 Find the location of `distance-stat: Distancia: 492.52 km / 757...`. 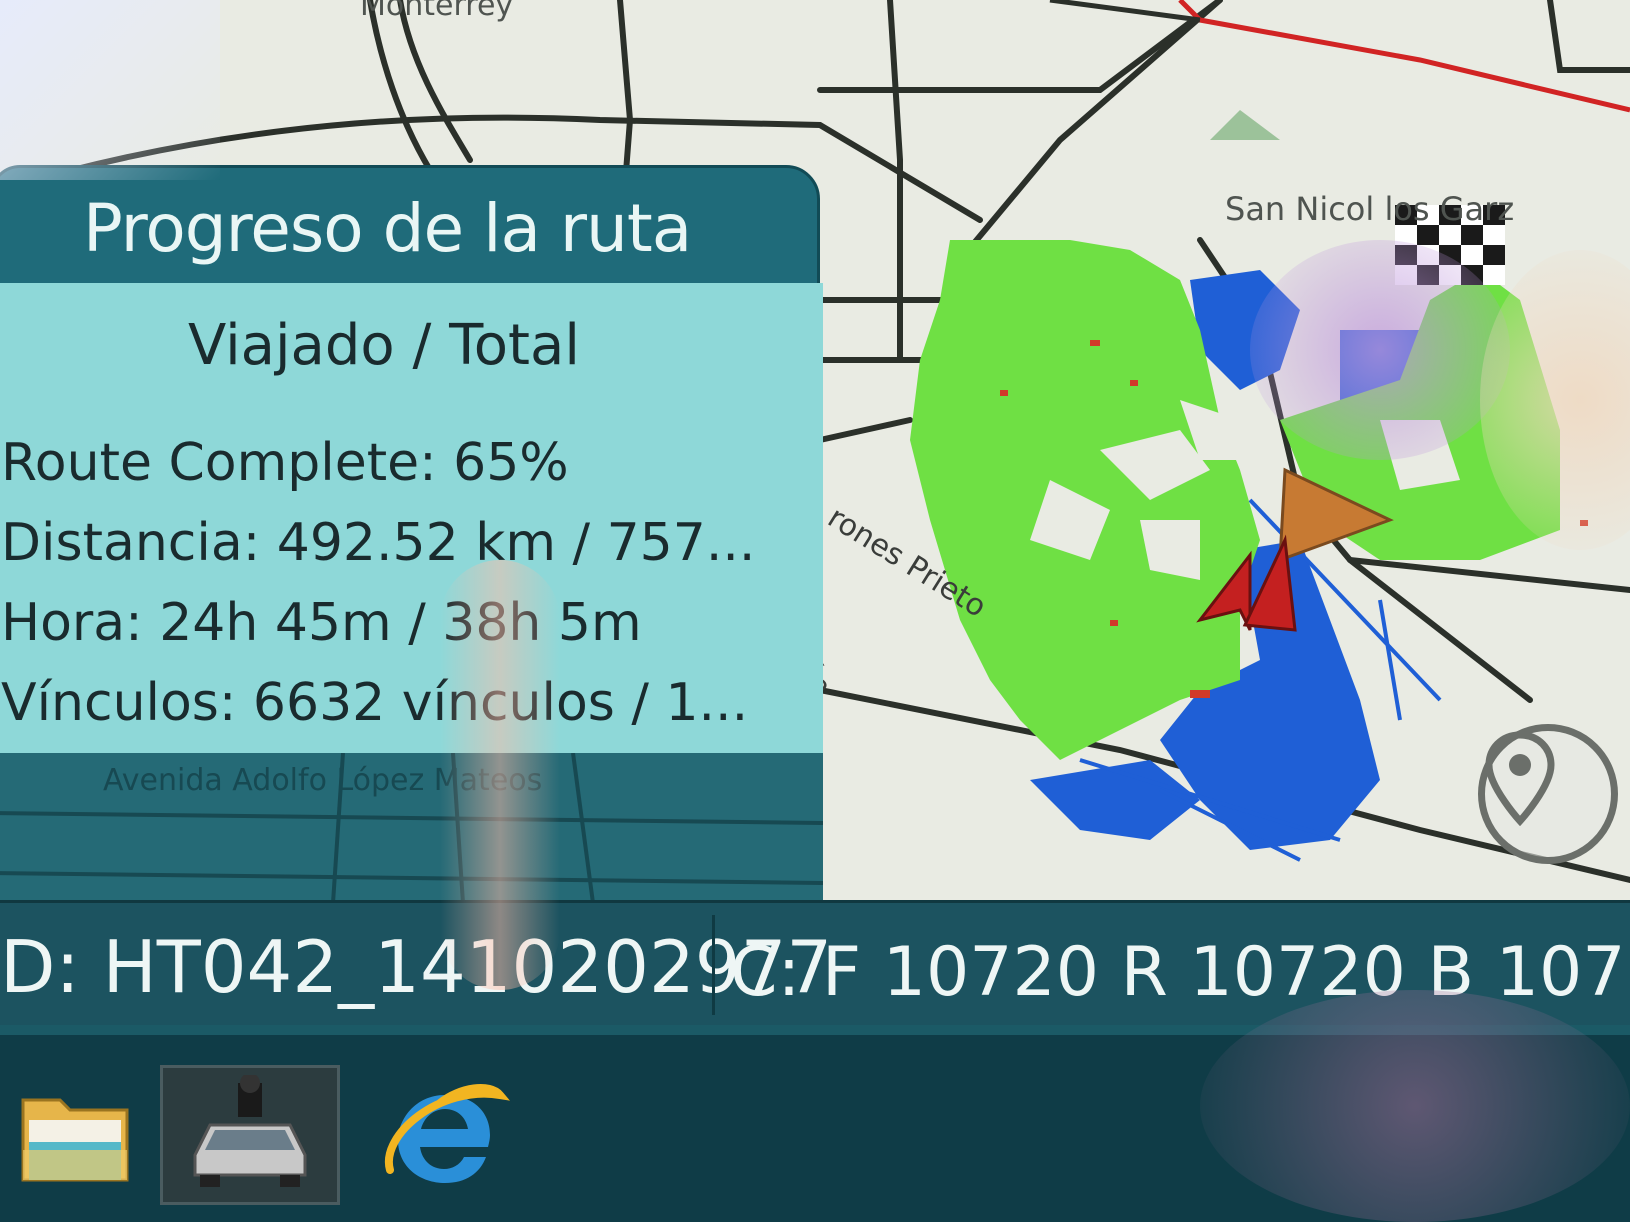

distance-stat: Distancia: 492.52 km / 757... is located at coordinates (378, 543).